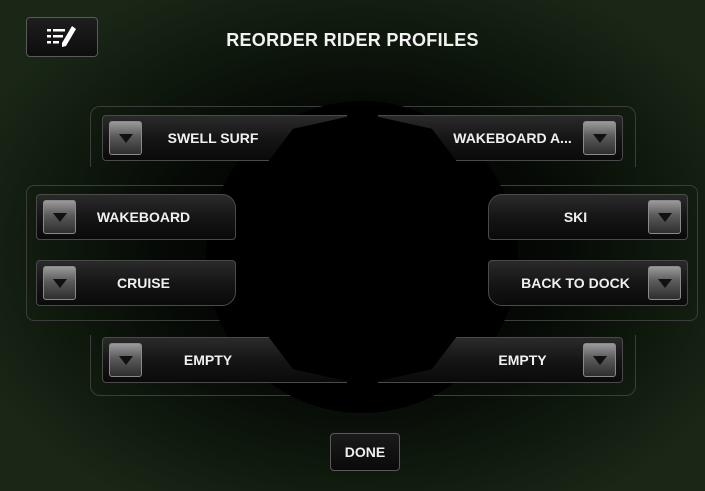 The height and width of the screenshot is (491, 705). I want to click on profile-label: CRUISE, so click(143, 283).